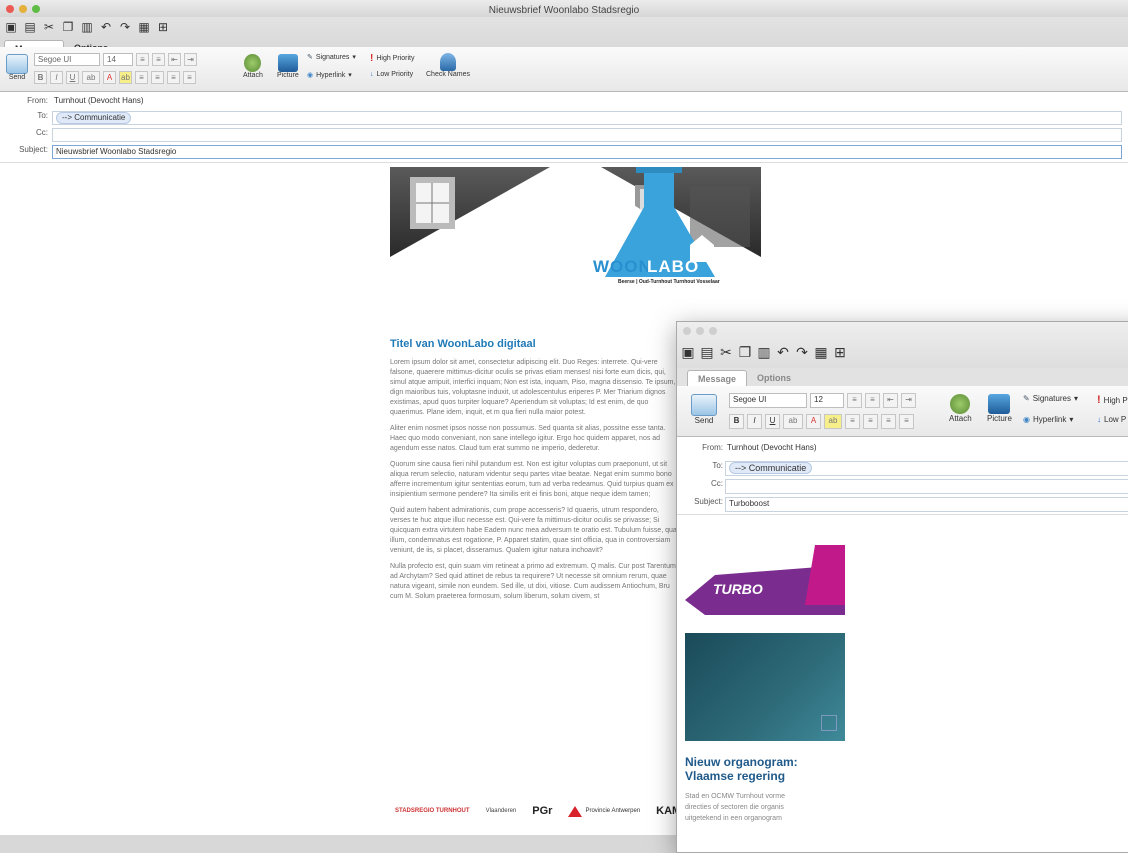 This screenshot has height=853, width=1128. I want to click on article-title-line2: Vlaamse regering, so click(735, 776).